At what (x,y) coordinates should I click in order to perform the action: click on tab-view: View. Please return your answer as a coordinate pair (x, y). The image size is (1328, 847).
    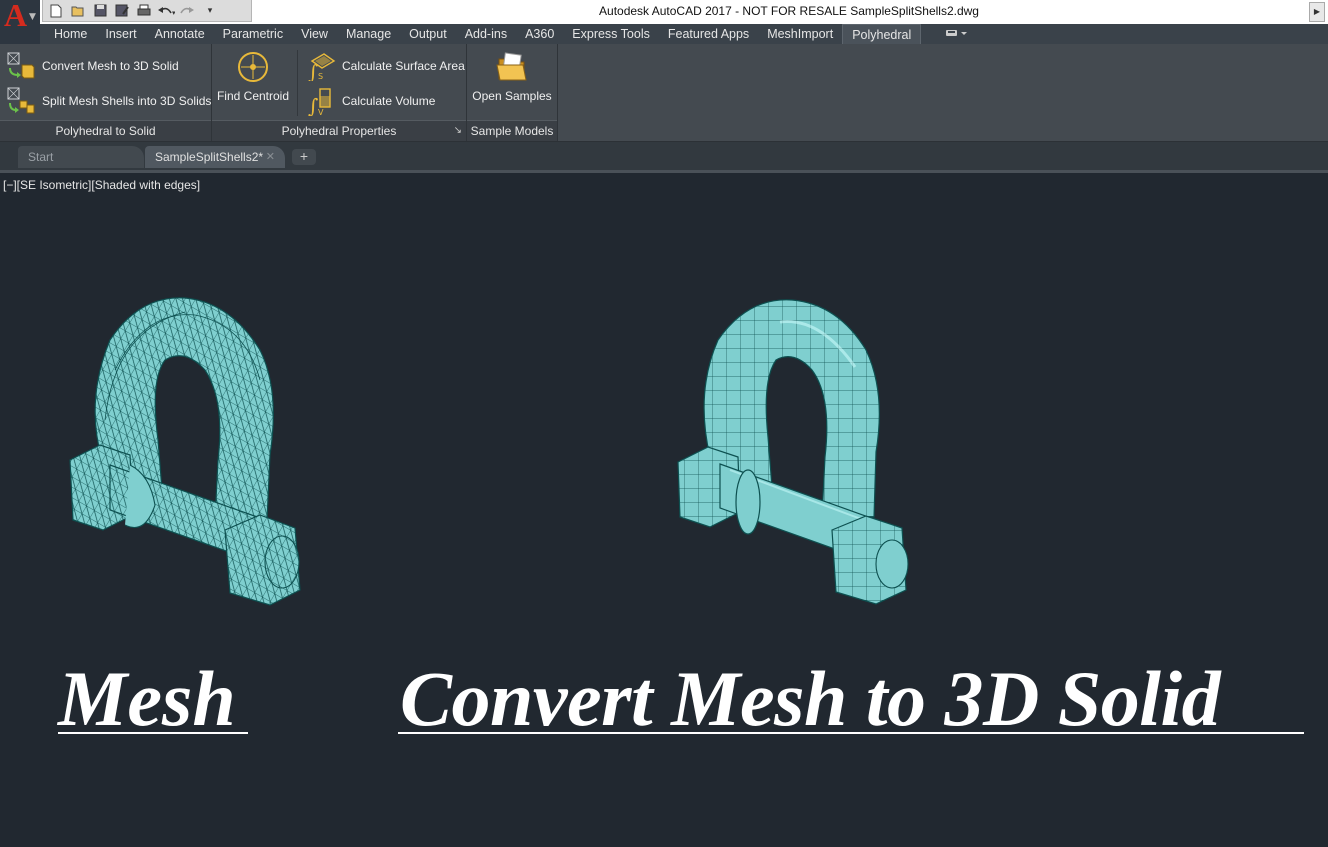
    Looking at the image, I should click on (314, 34).